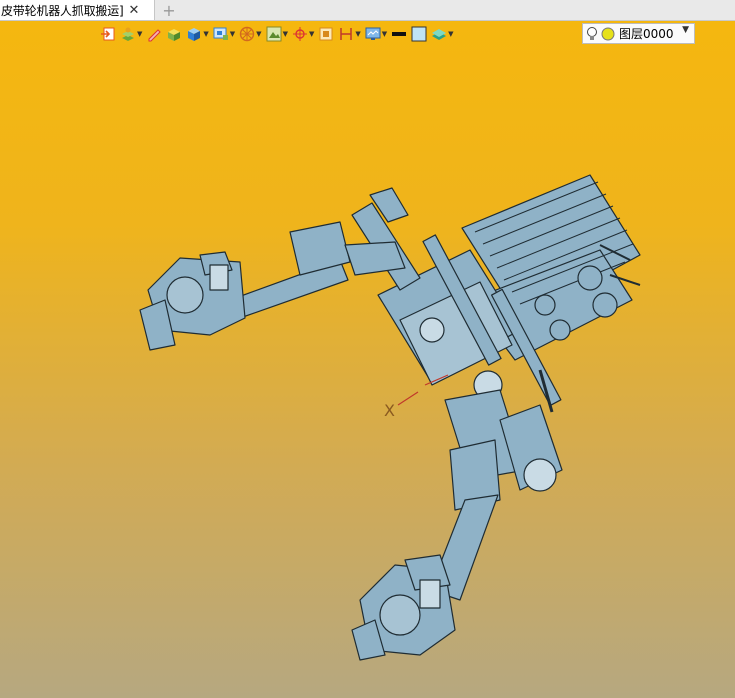 The height and width of the screenshot is (698, 735). What do you see at coordinates (373, 33) in the screenshot?
I see `display-icon` at bounding box center [373, 33].